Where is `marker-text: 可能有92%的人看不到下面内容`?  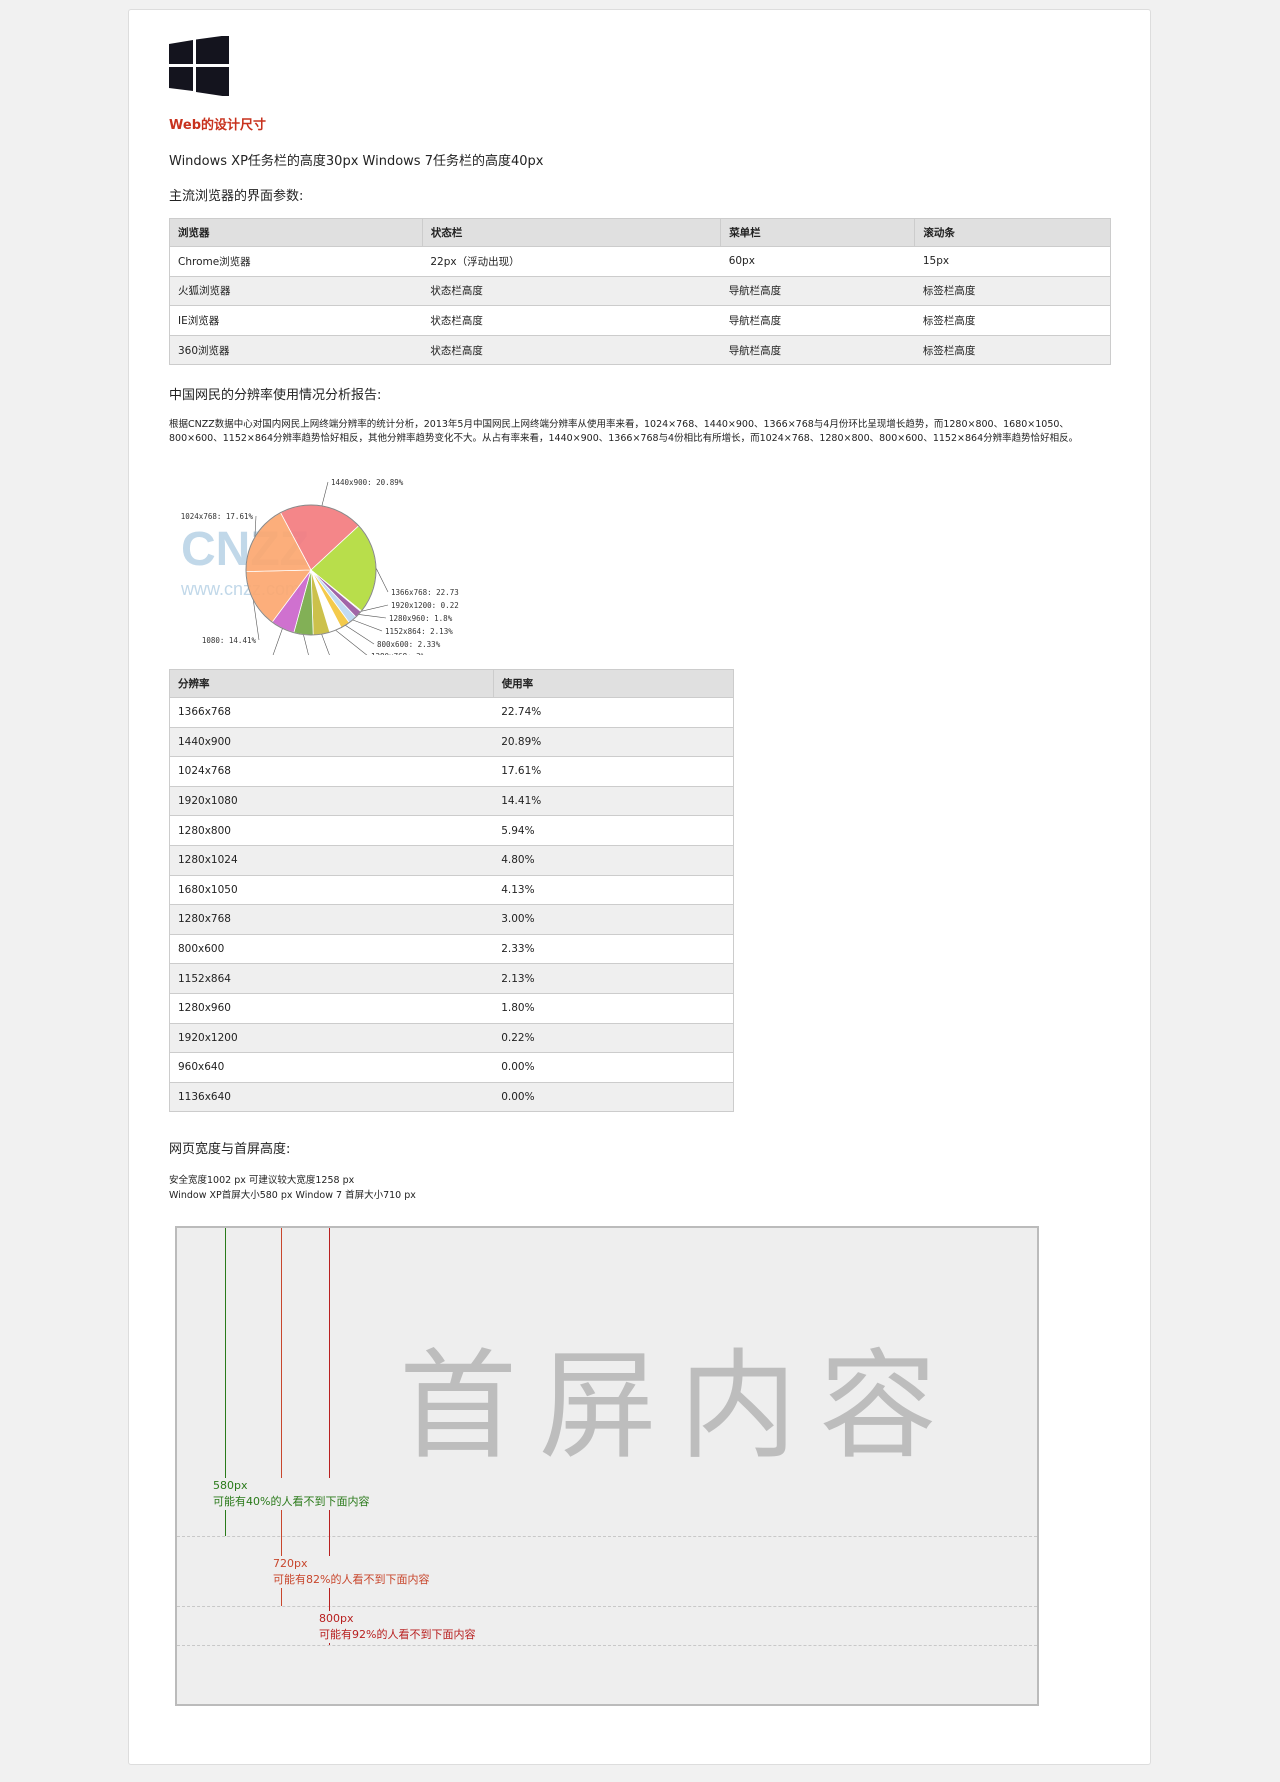 marker-text: 可能有92%的人看不到下面内容 is located at coordinates (397, 1634).